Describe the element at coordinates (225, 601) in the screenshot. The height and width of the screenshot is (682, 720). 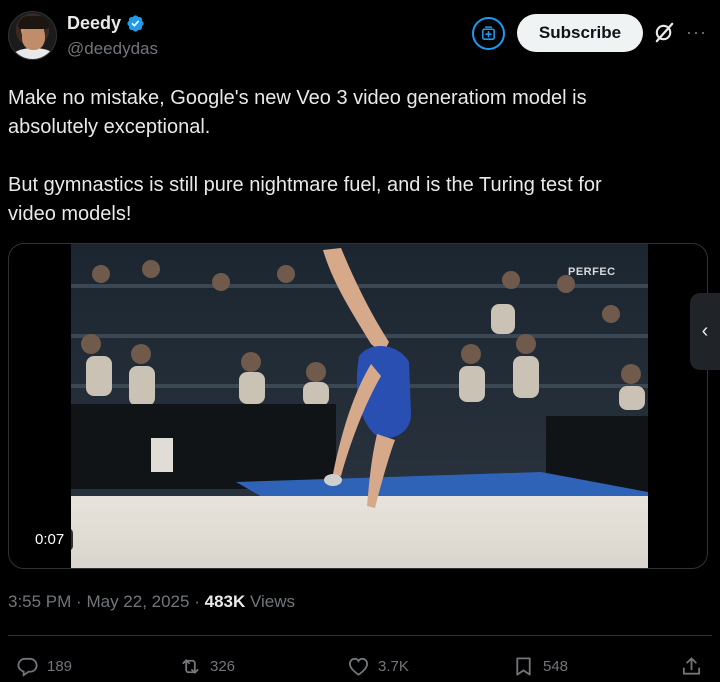
I see `views-count: 483K` at that location.